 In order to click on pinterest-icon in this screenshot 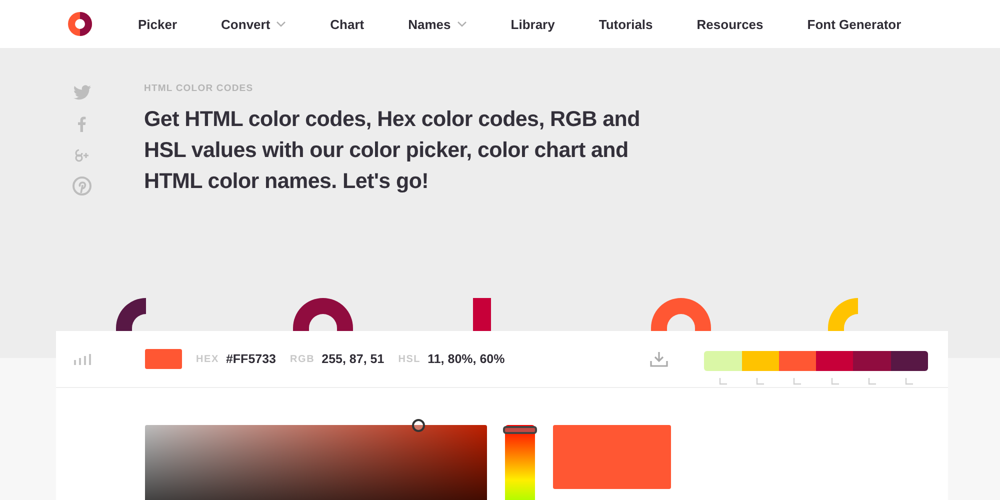, I will do `click(82, 186)`.